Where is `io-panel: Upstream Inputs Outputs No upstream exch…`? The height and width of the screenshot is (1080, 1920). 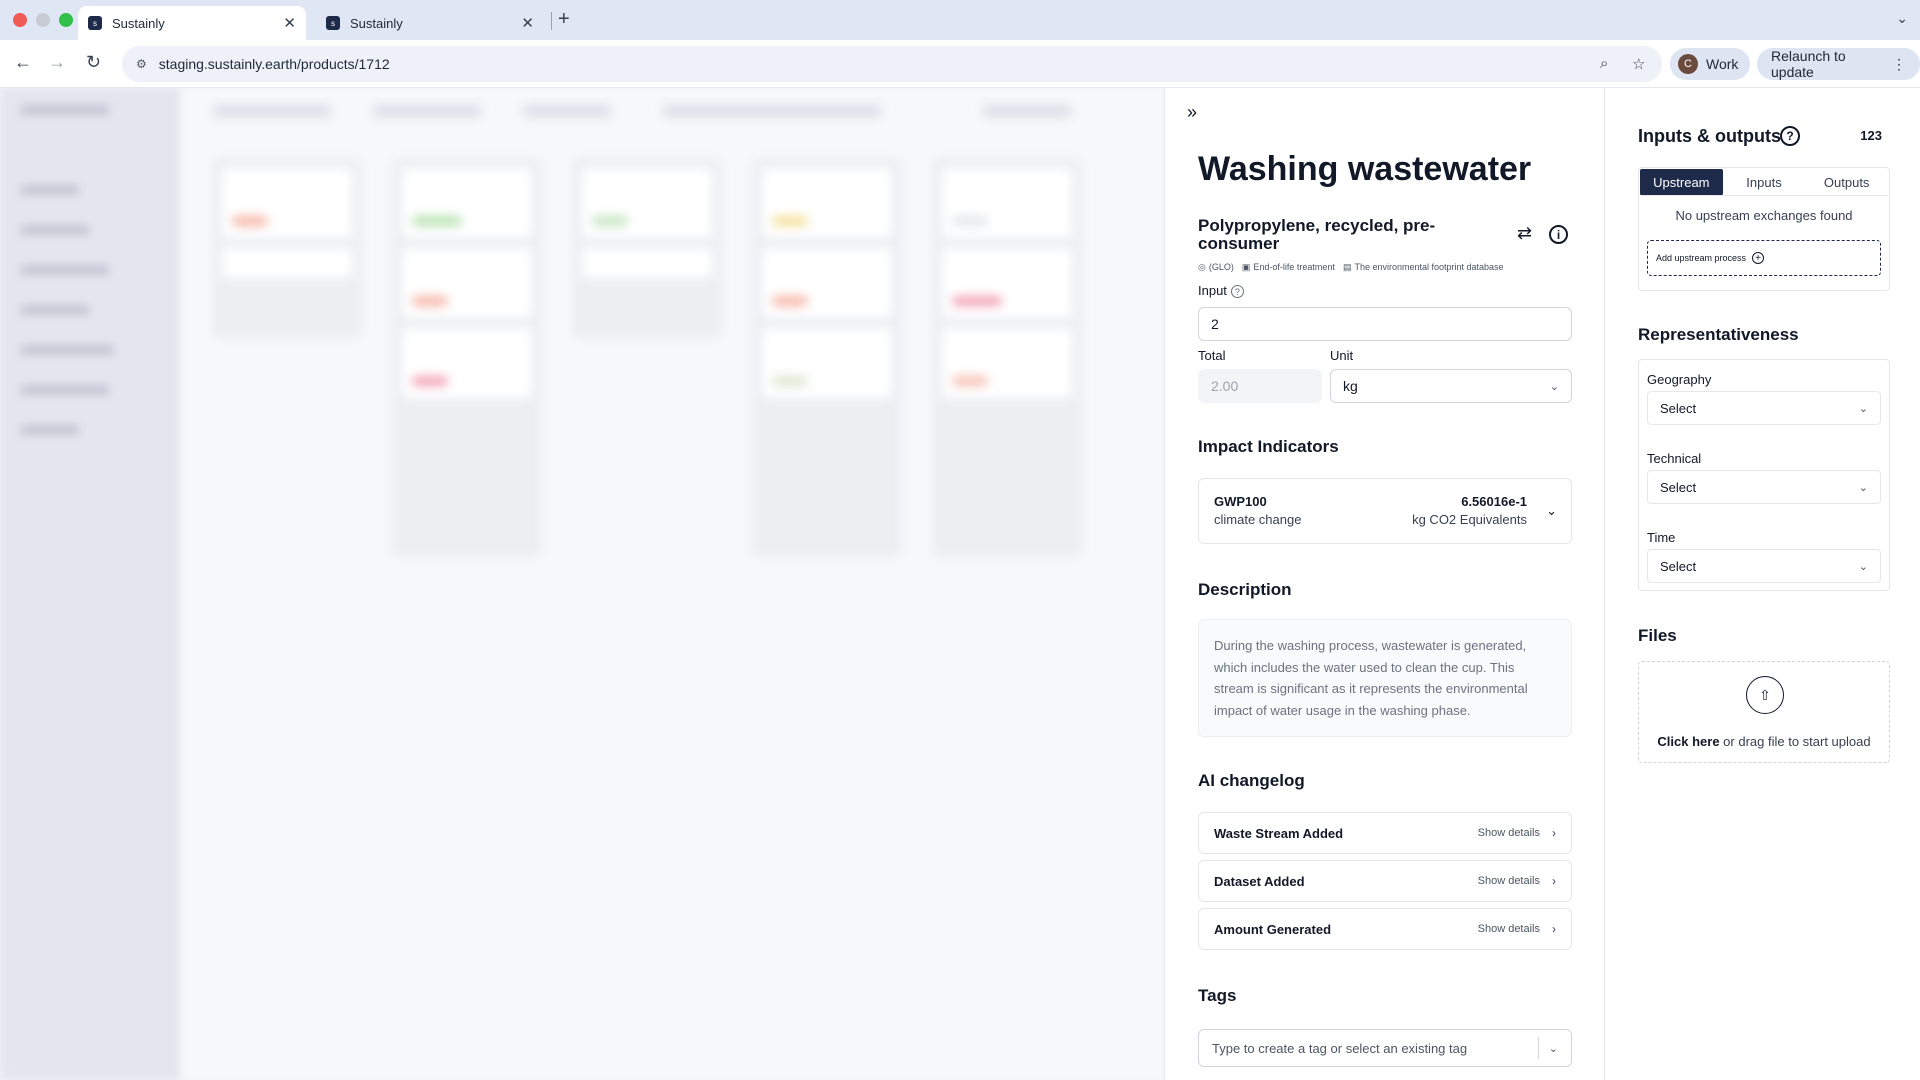 io-panel: Upstream Inputs Outputs No upstream exch… is located at coordinates (1764, 229).